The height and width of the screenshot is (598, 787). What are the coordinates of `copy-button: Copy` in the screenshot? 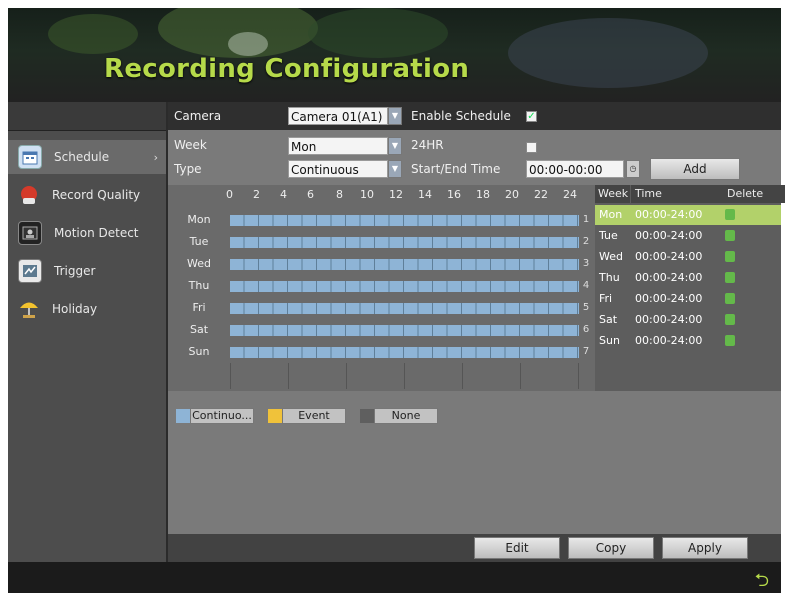 It's located at (611, 548).